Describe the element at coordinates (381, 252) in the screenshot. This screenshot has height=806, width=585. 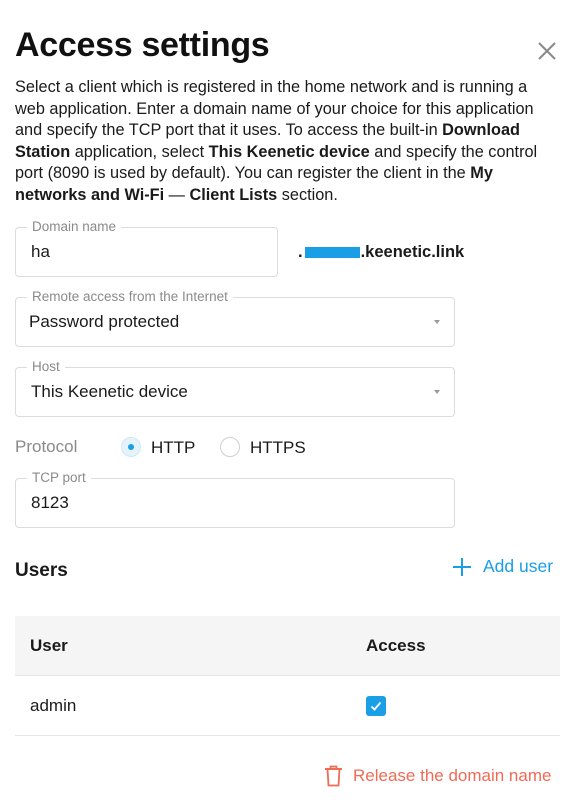
I see `domain-suffix: . .keenetic.link` at that location.